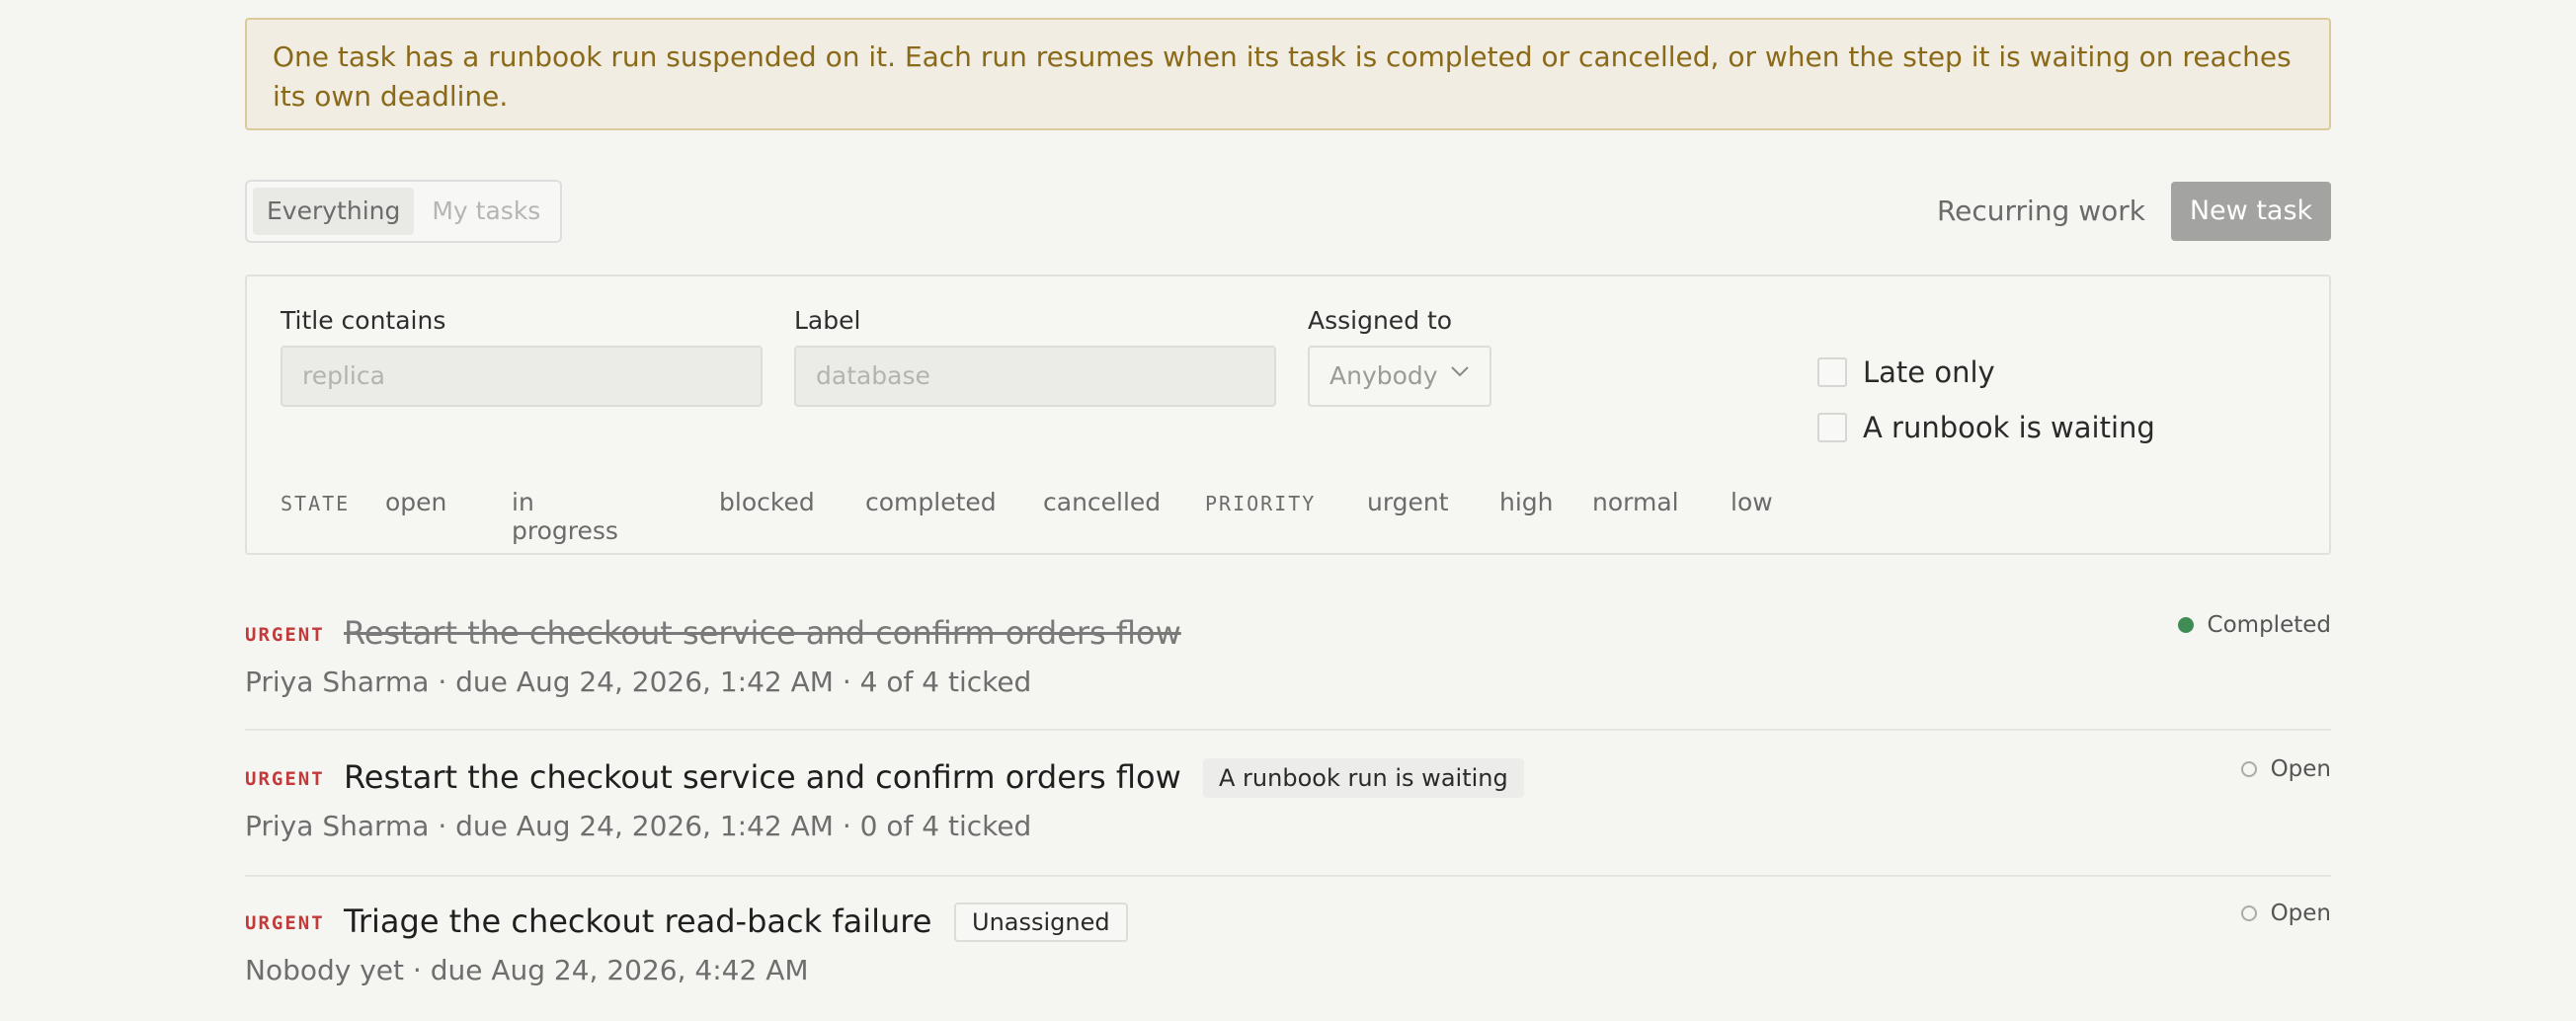 This screenshot has height=1021, width=2576. I want to click on late-only-checkbox, so click(1832, 372).